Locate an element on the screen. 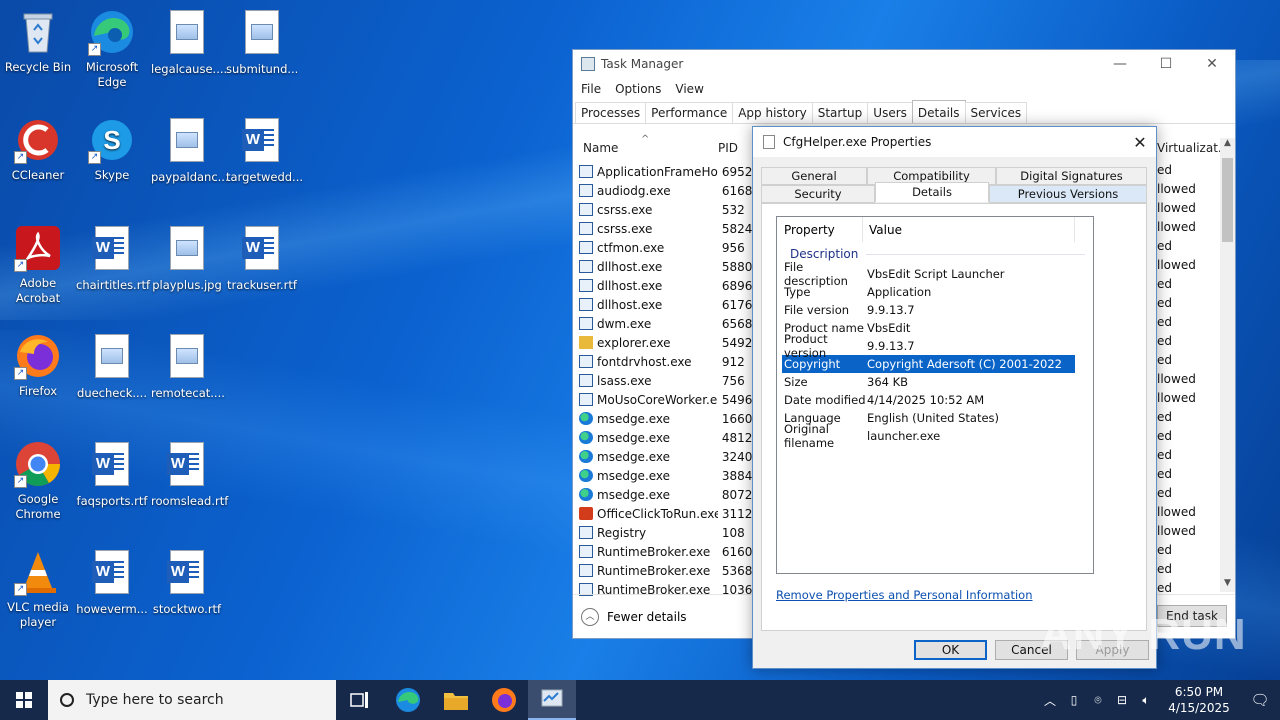 This screenshot has width=1280, height=720. process-list-scrollbar: ▲ ▼ is located at coordinates (1227, 365).